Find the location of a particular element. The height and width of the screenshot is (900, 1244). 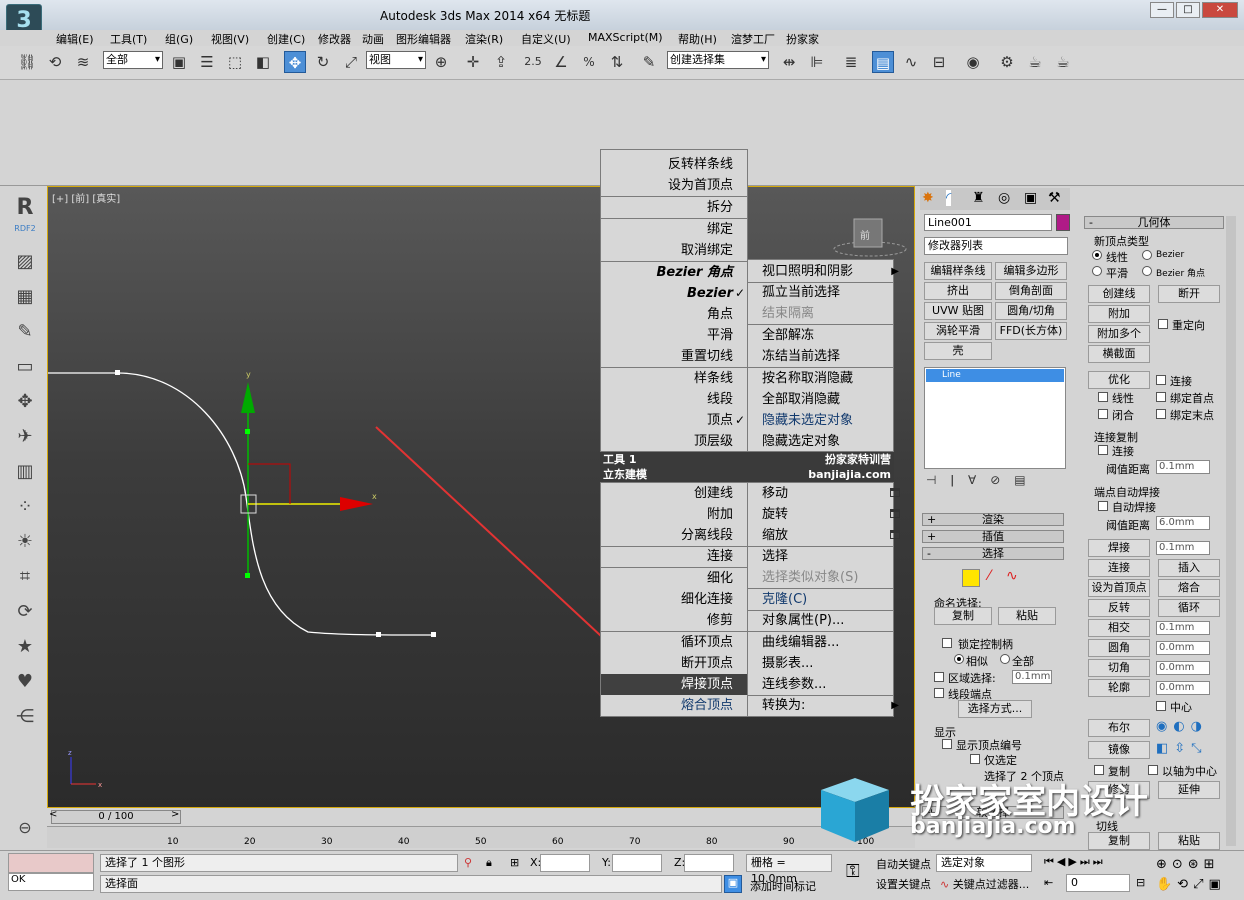

chamfer-spinner: 0.0mm is located at coordinates (1183, 668).